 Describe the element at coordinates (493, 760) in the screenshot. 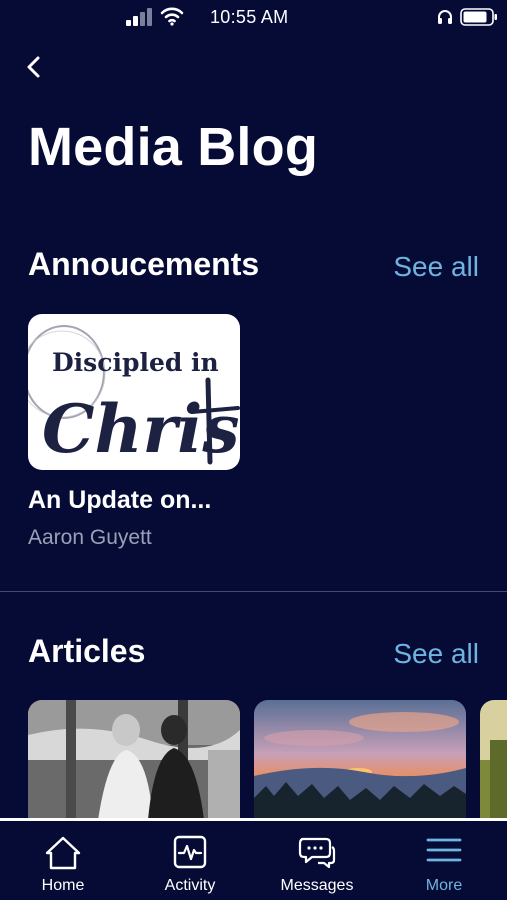

I see `article-thumbnail-partial` at that location.